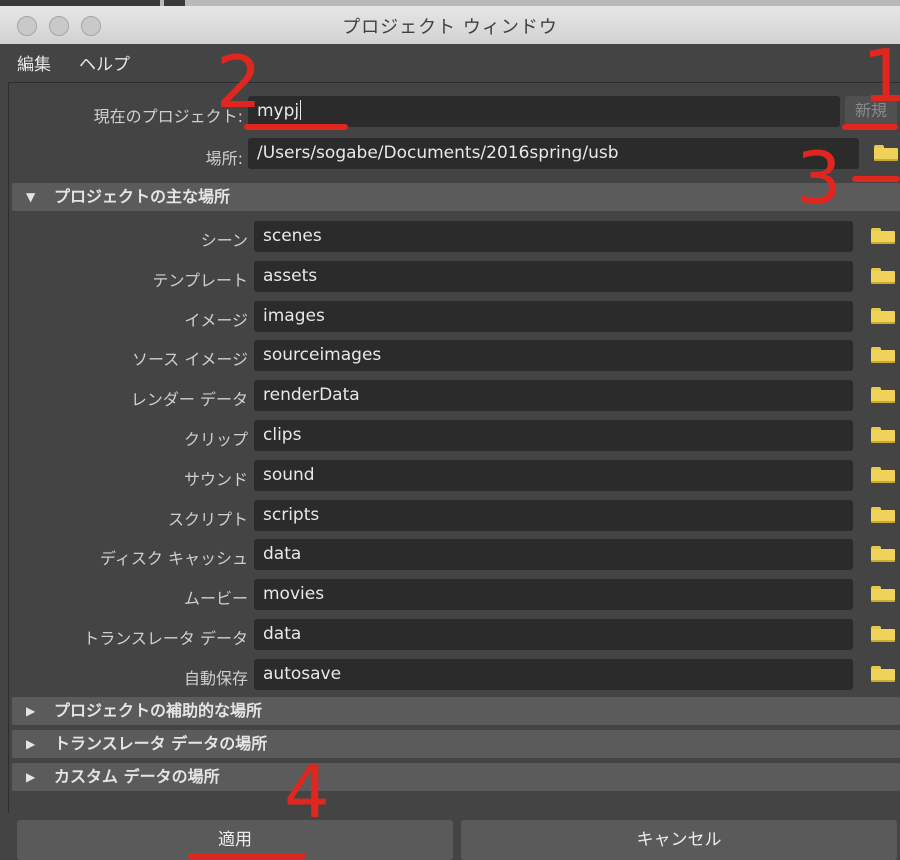  What do you see at coordinates (553, 276) in the screenshot?
I see `location-path-input: assets` at bounding box center [553, 276].